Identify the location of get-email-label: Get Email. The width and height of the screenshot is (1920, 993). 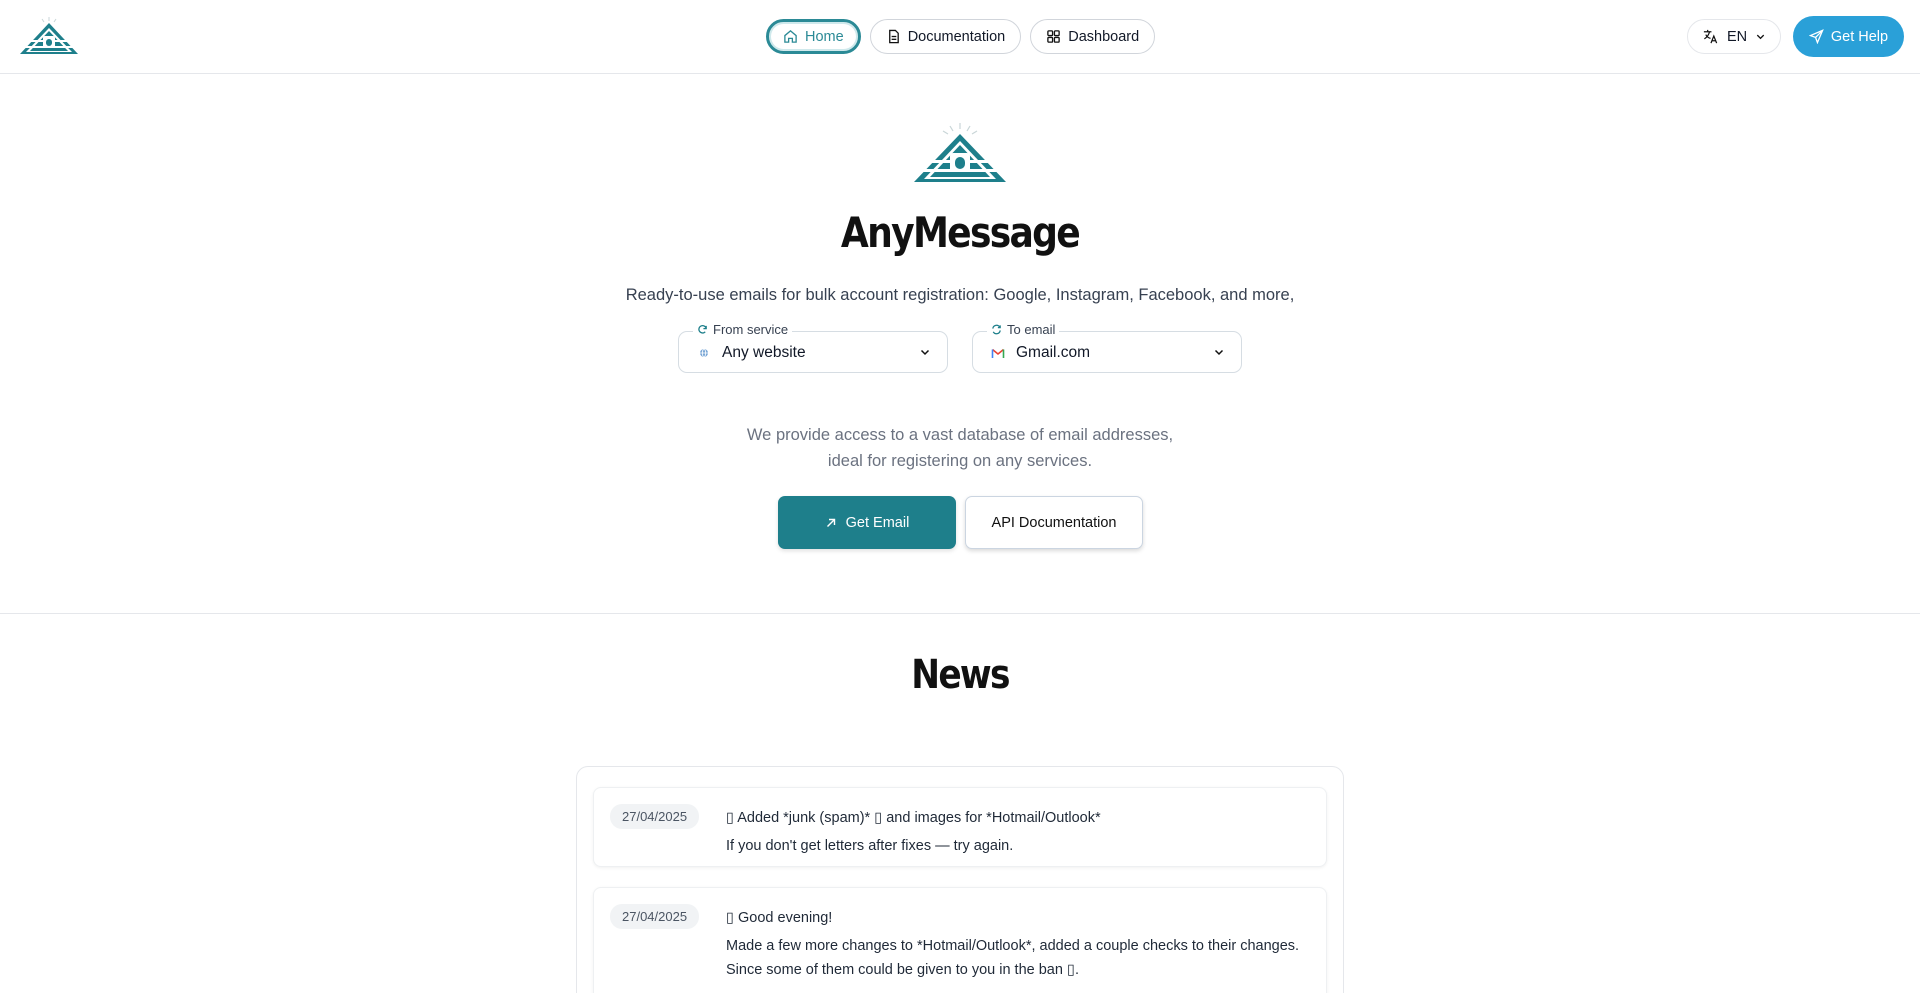
(877, 522).